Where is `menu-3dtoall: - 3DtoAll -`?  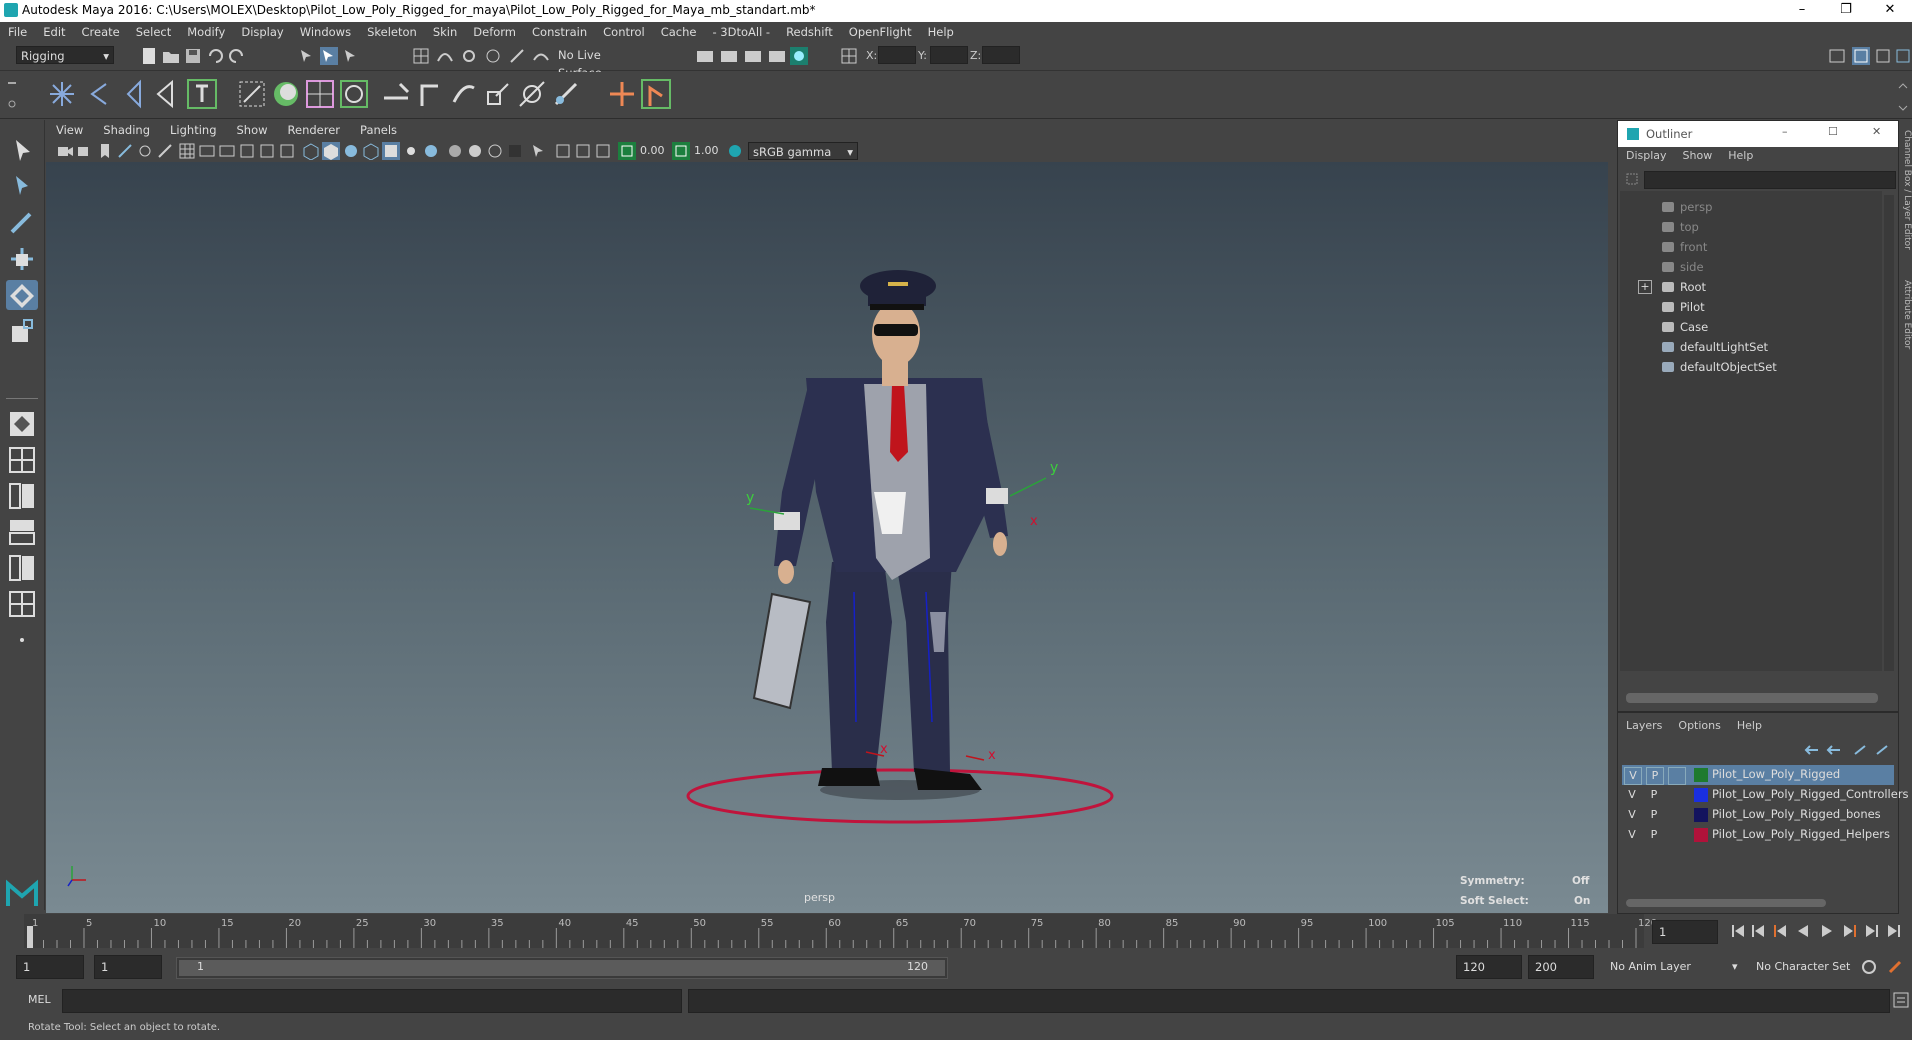 menu-3dtoall: - 3DtoAll - is located at coordinates (741, 32).